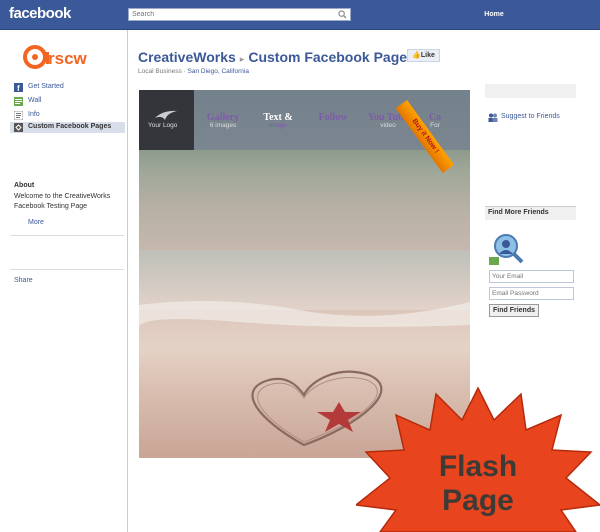 The image size is (600, 532). I want to click on page-category: Local Business, so click(160, 71).